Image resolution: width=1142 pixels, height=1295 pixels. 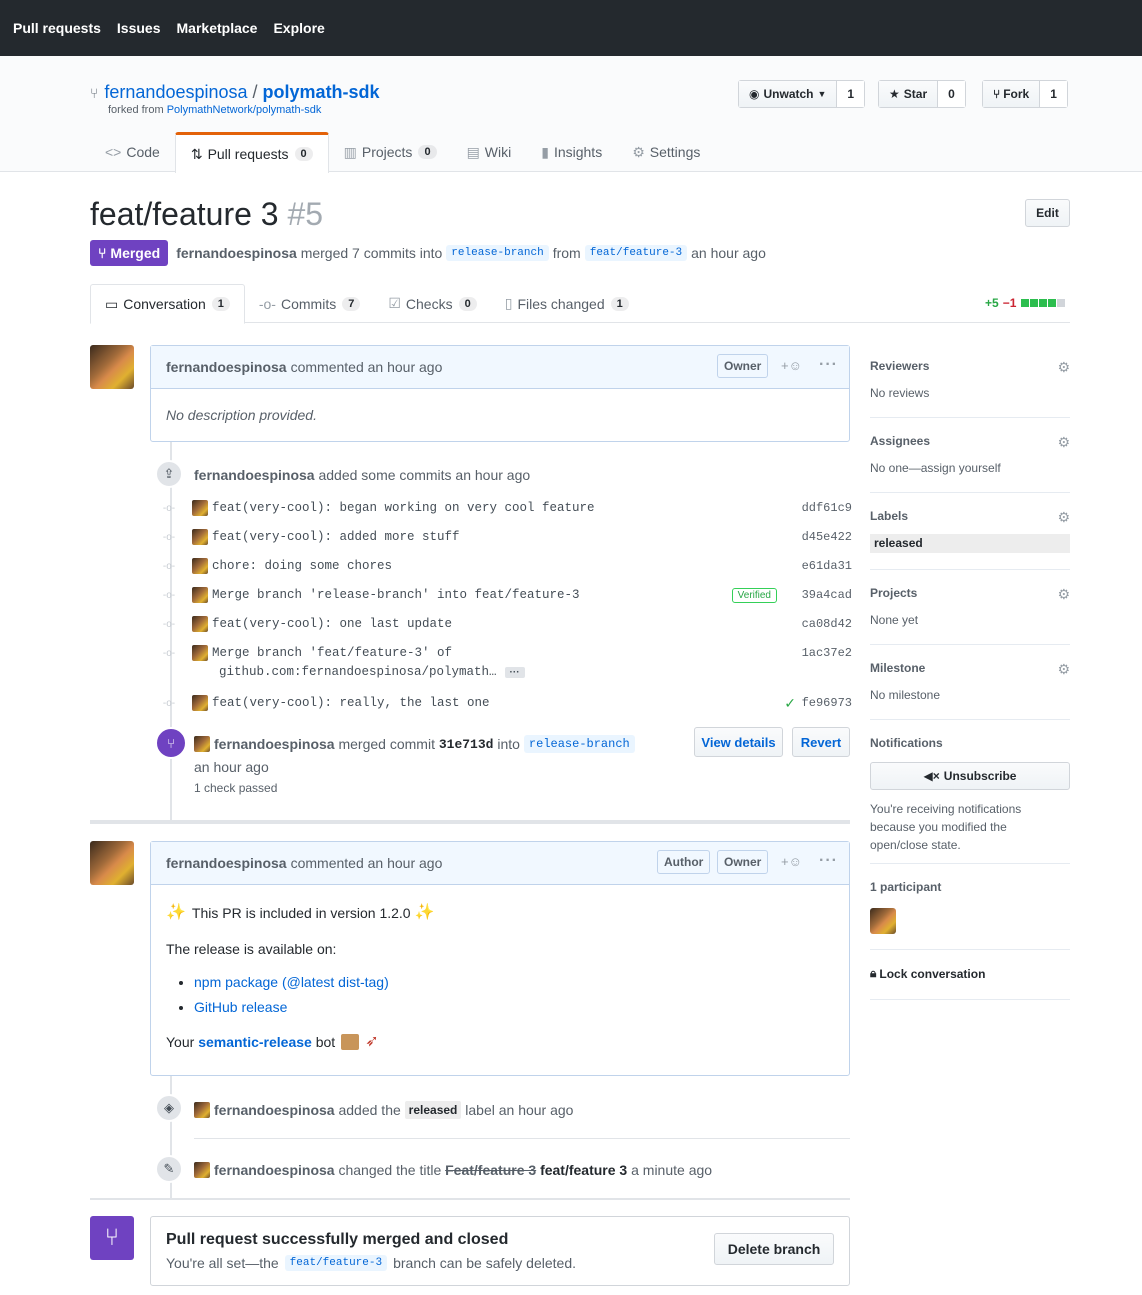 I want to click on commit-message: chore: doing some chores, so click(x=302, y=566).